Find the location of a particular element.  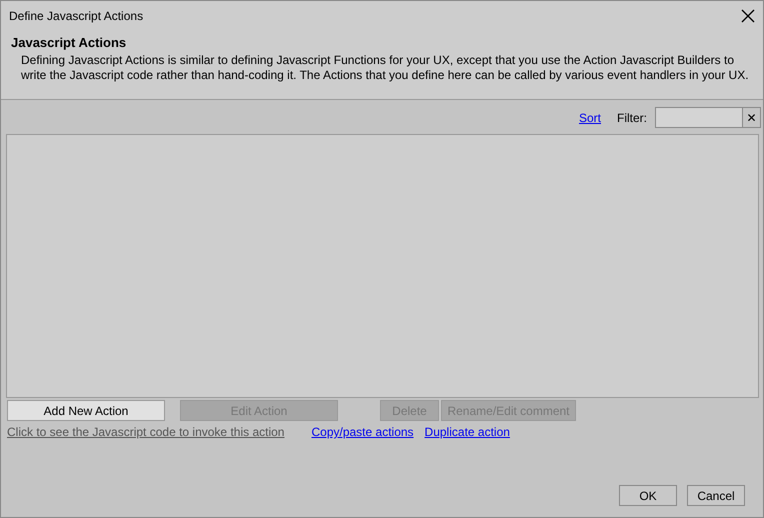

filter-label: Filter: is located at coordinates (632, 117).